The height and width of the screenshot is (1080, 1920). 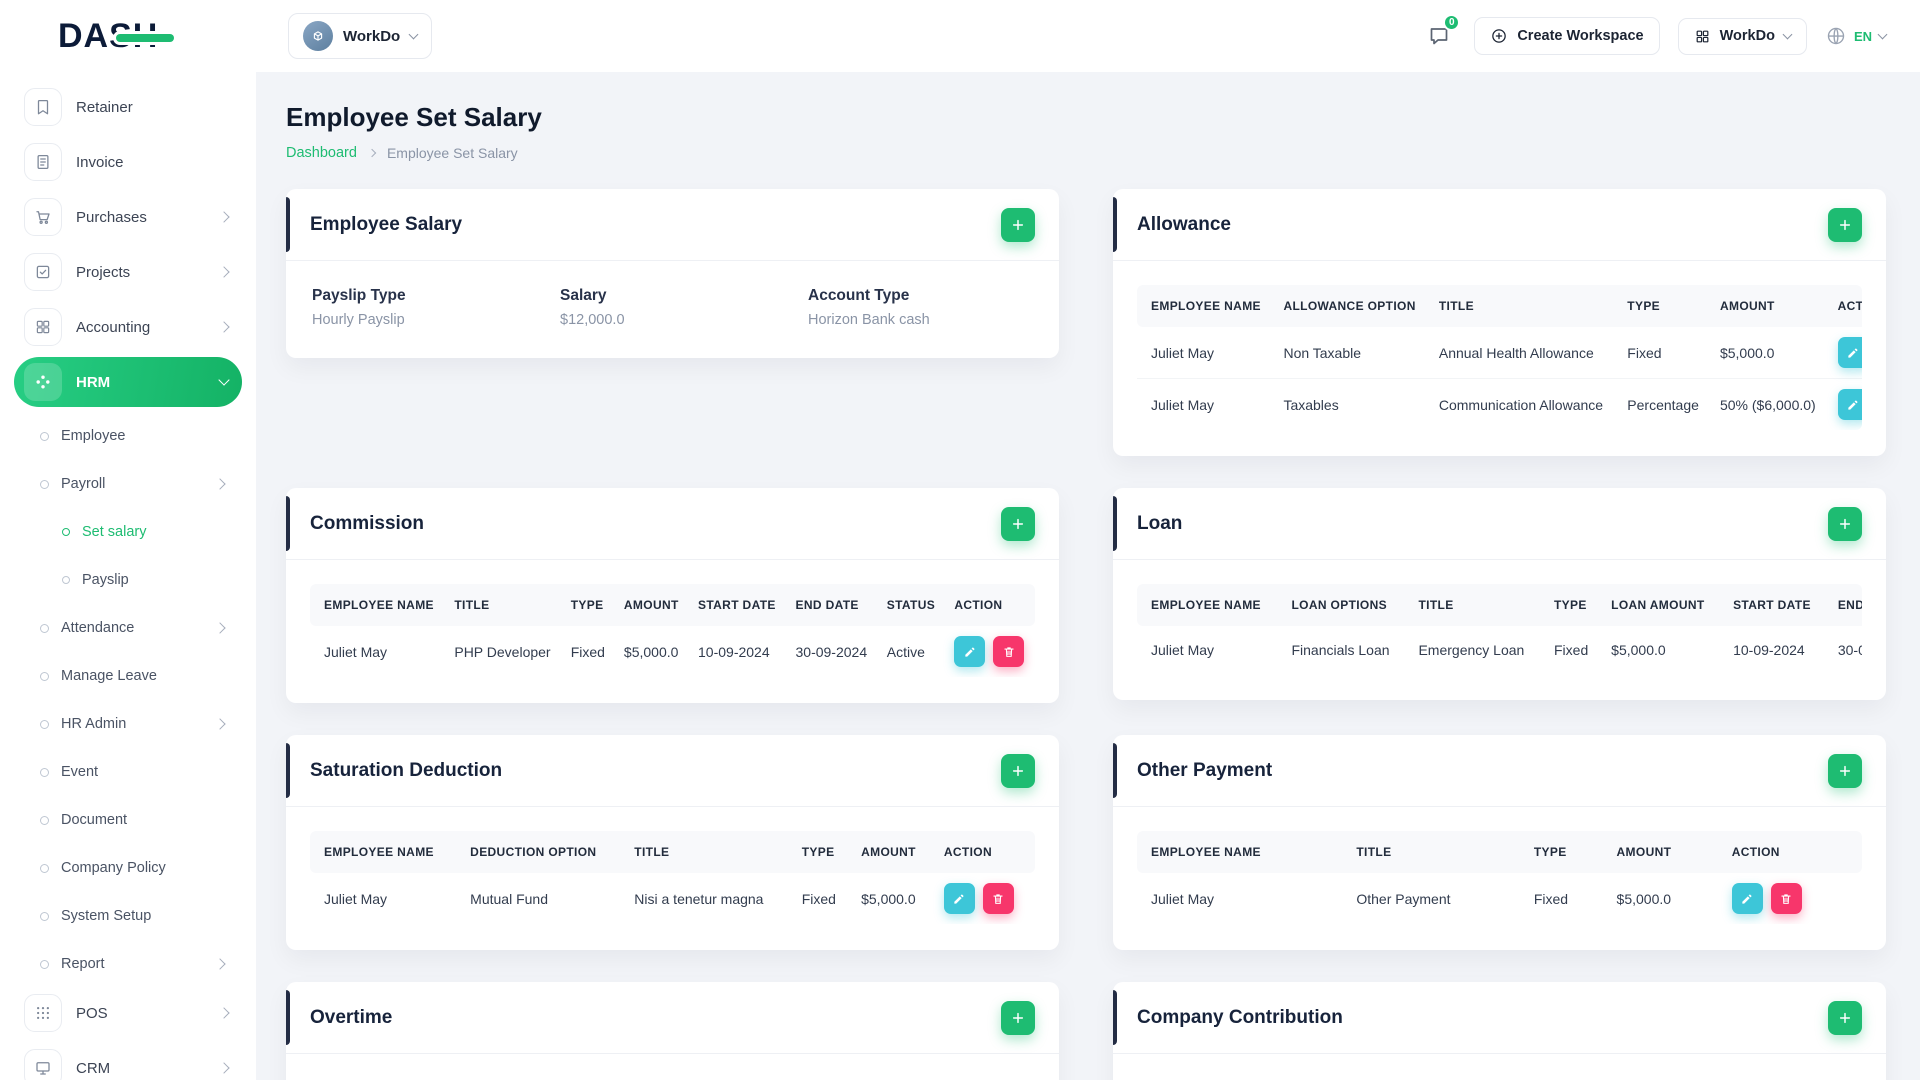 What do you see at coordinates (672, 524) in the screenshot?
I see `card-header: Commission` at bounding box center [672, 524].